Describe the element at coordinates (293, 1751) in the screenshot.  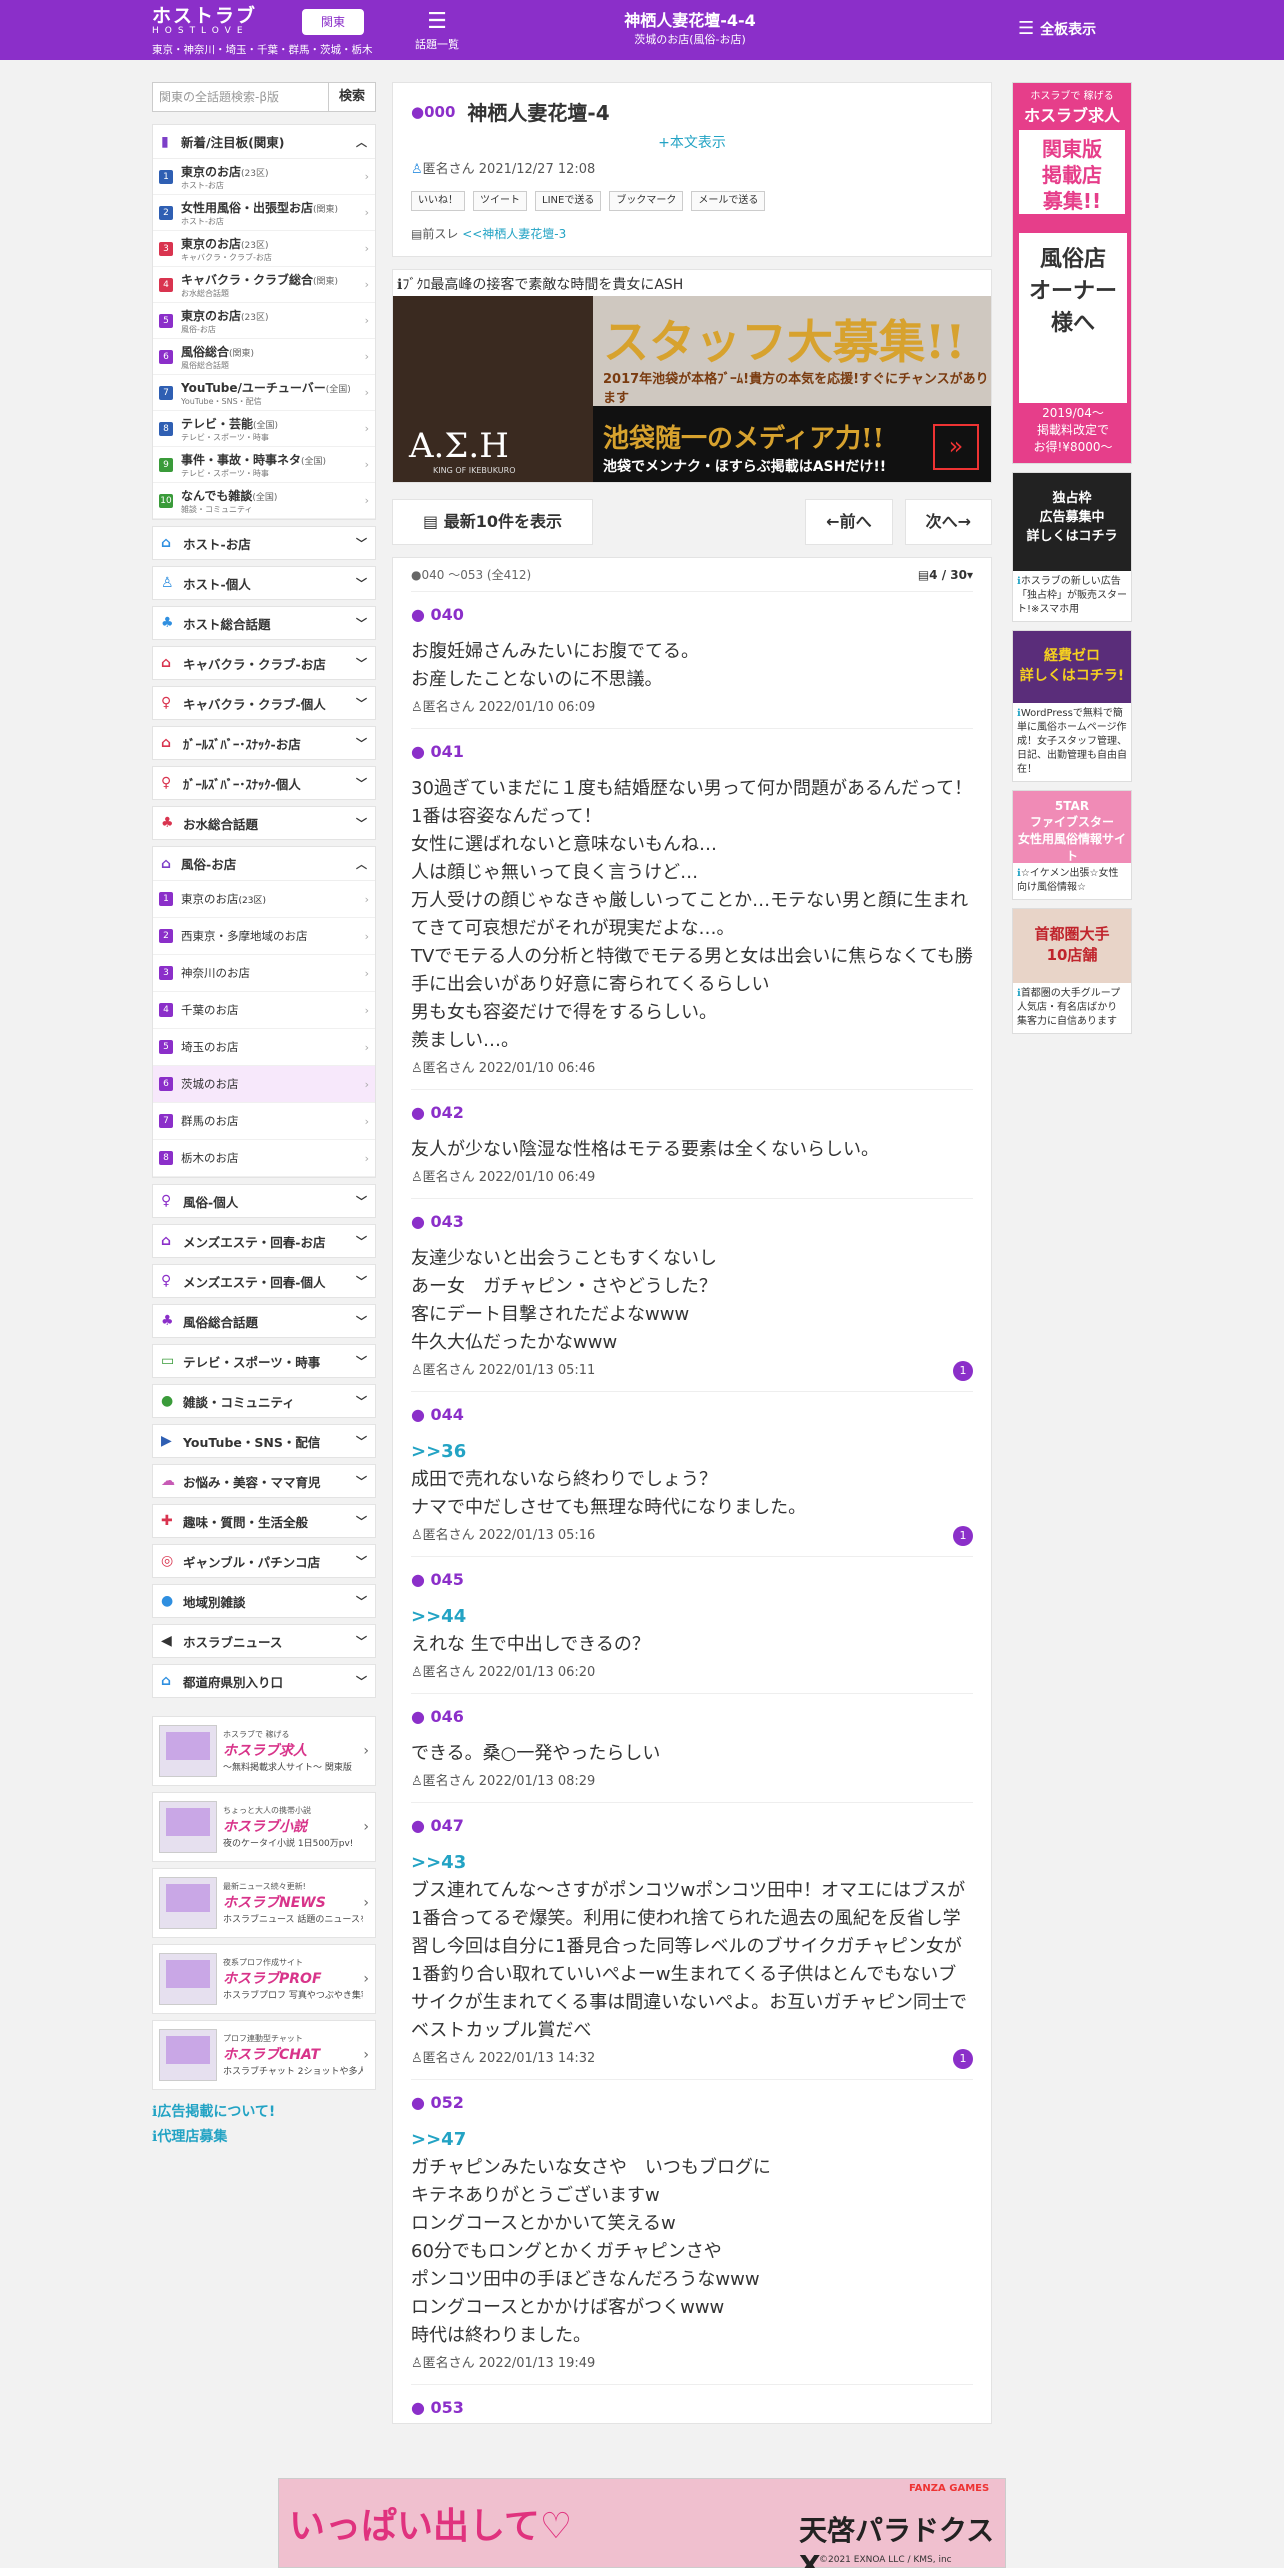
I see `banner-text: ホスラブで 稼げる ホスラブ求人 〜無料掲載求人サイト〜 関東版` at that location.